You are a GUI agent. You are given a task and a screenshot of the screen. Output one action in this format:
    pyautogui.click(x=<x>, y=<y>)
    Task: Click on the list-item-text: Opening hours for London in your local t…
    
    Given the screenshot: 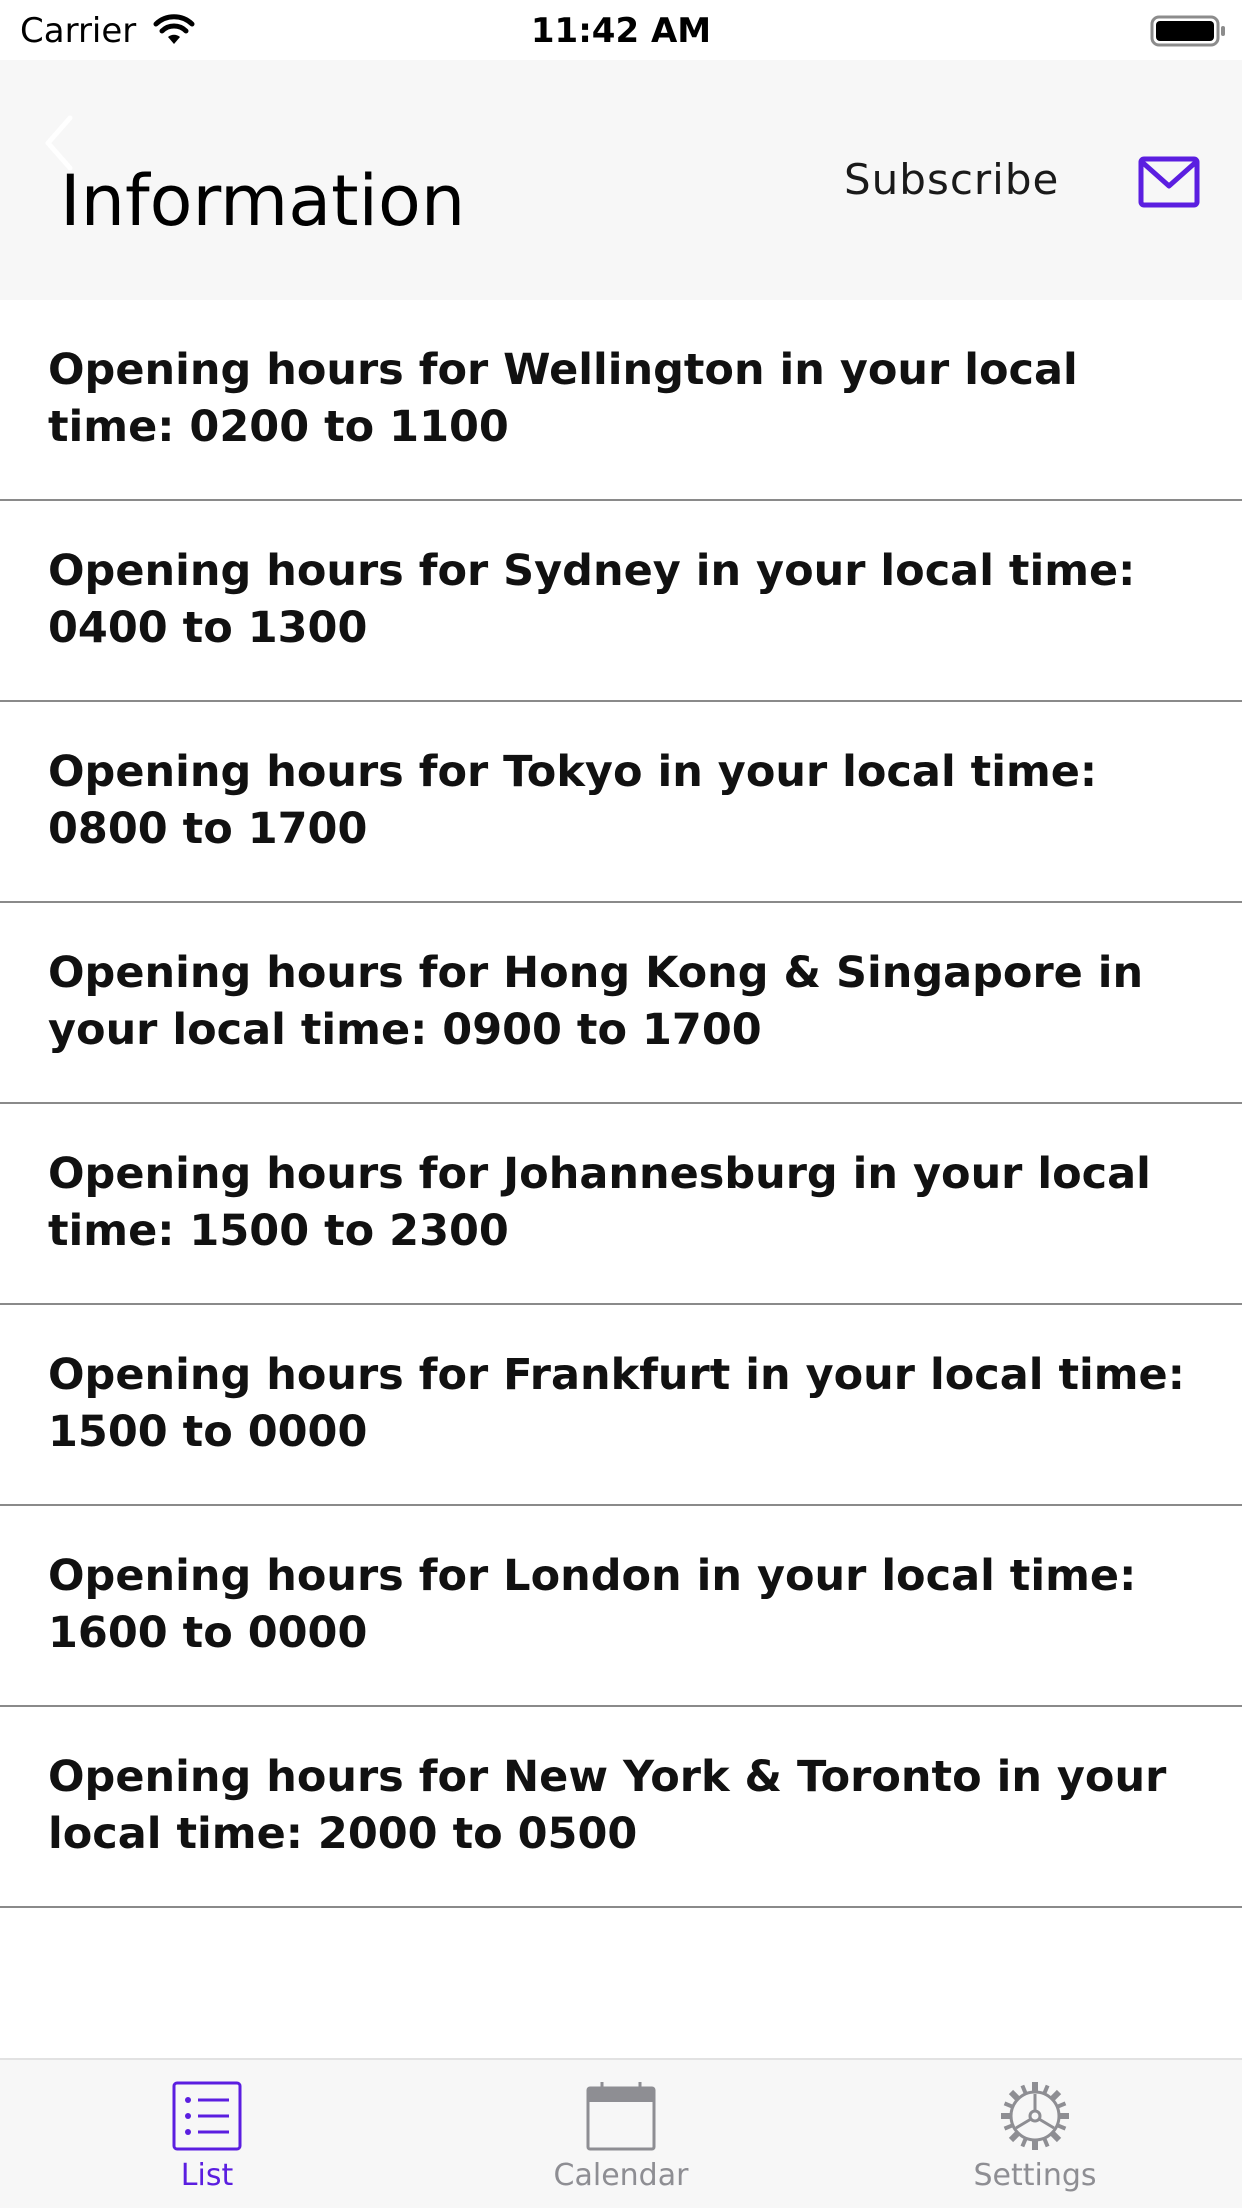 What is the action you would take?
    pyautogui.click(x=592, y=1604)
    